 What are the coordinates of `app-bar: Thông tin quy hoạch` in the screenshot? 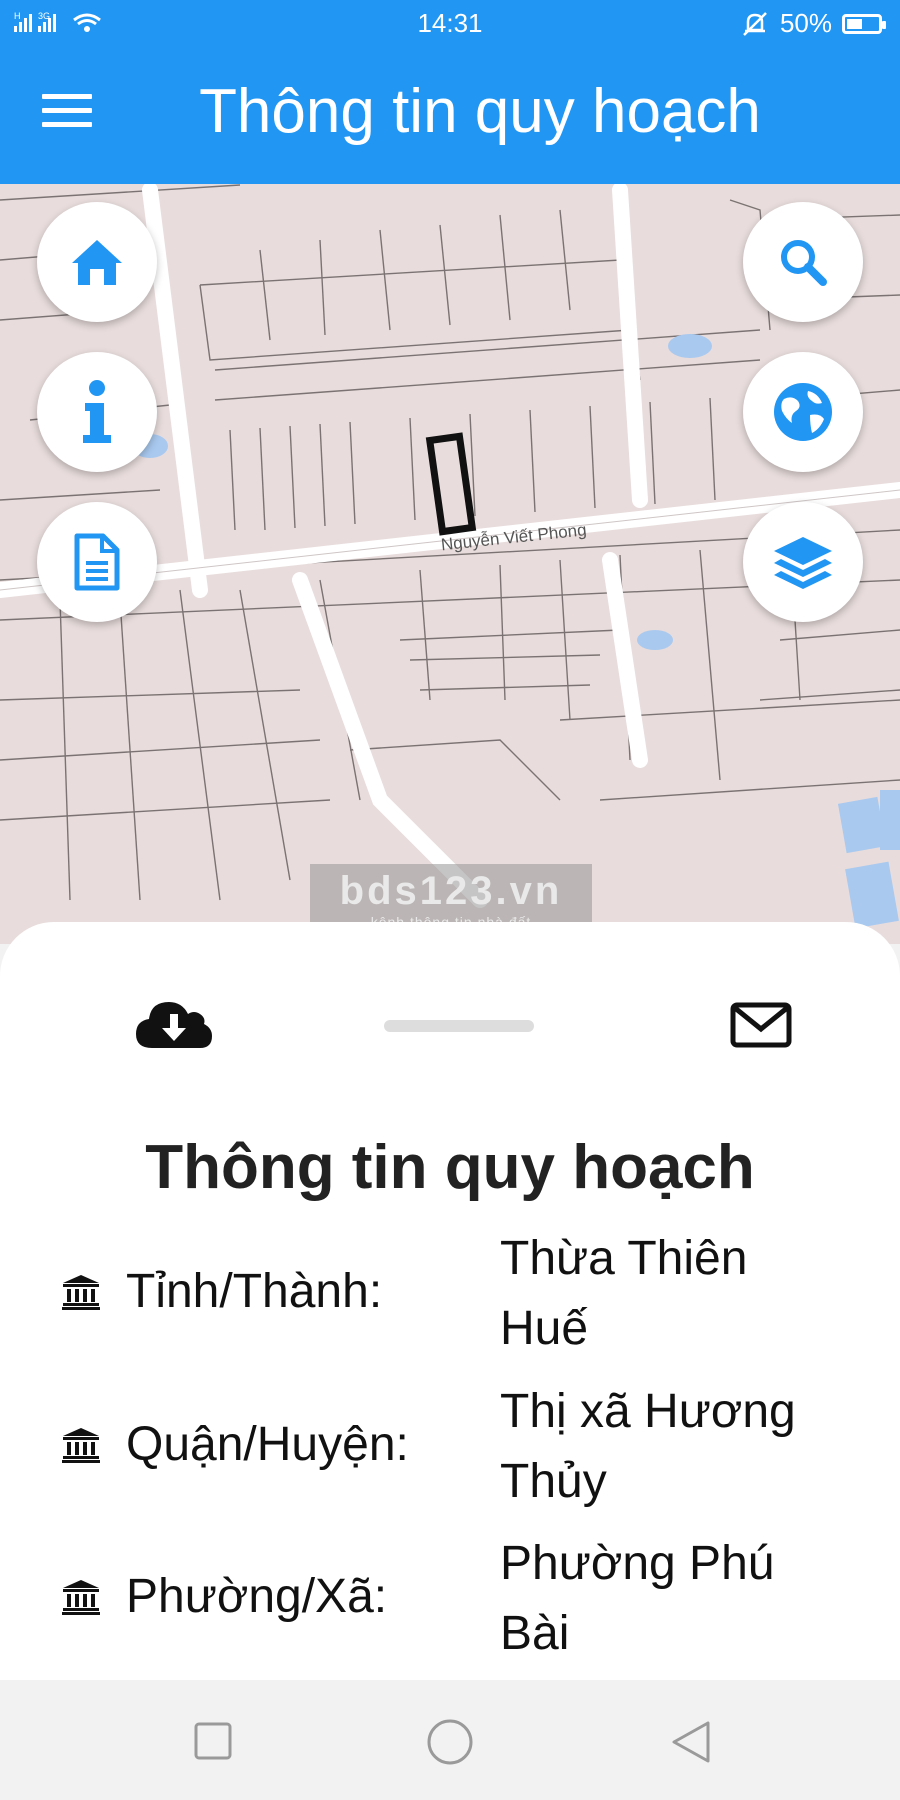 It's located at (450, 115).